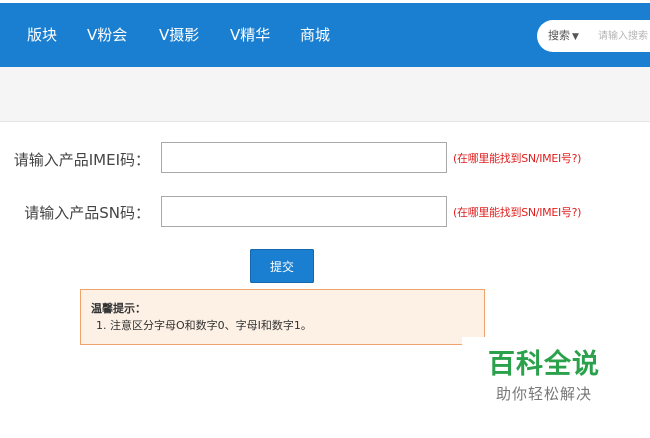 This screenshot has height=438, width=650. What do you see at coordinates (282, 317) in the screenshot?
I see `tips-box: 温馨提示： 1. 注意区分字母O和数字0、字母I和数字1。` at bounding box center [282, 317].